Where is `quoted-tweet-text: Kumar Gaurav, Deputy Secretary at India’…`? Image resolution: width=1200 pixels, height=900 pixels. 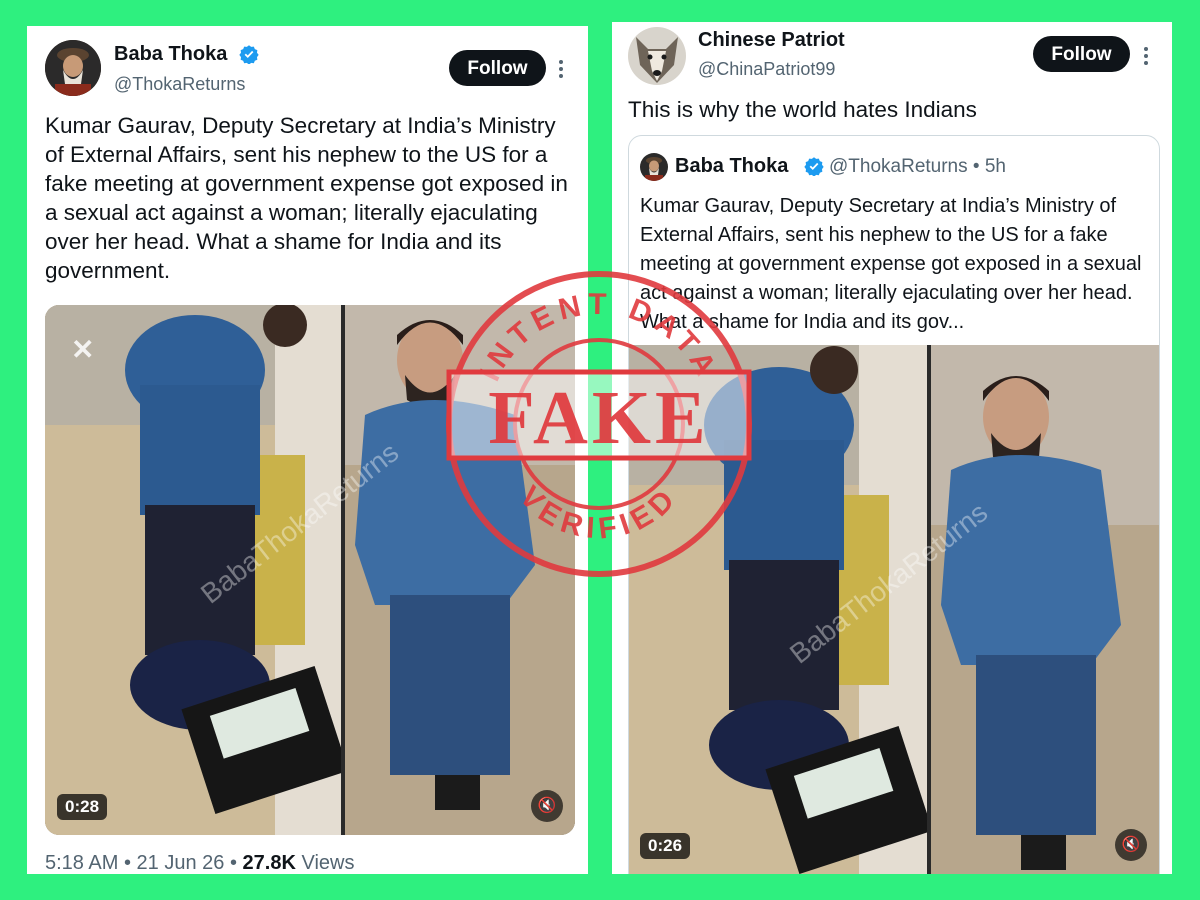 quoted-tweet-text: Kumar Gaurav, Deputy Secretary at India’… is located at coordinates (891, 264).